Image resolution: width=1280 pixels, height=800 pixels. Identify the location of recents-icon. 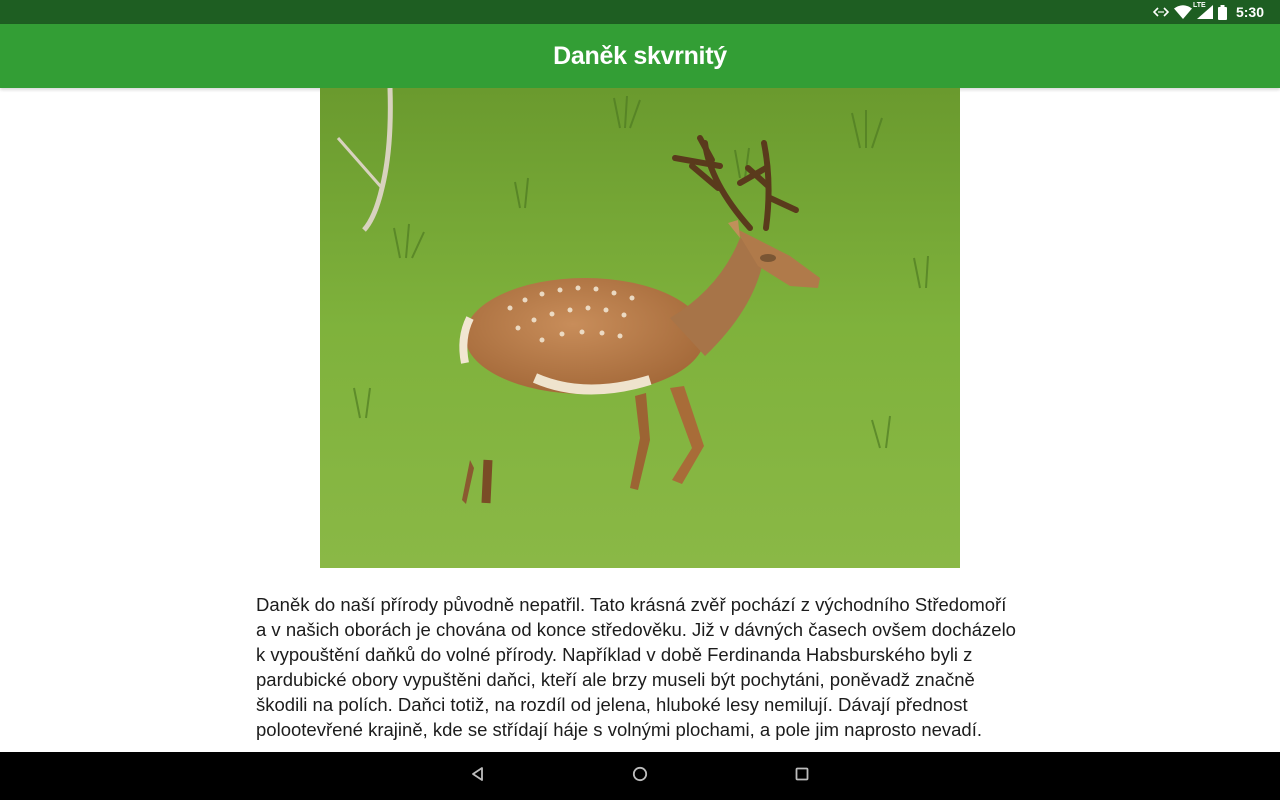
(802, 776).